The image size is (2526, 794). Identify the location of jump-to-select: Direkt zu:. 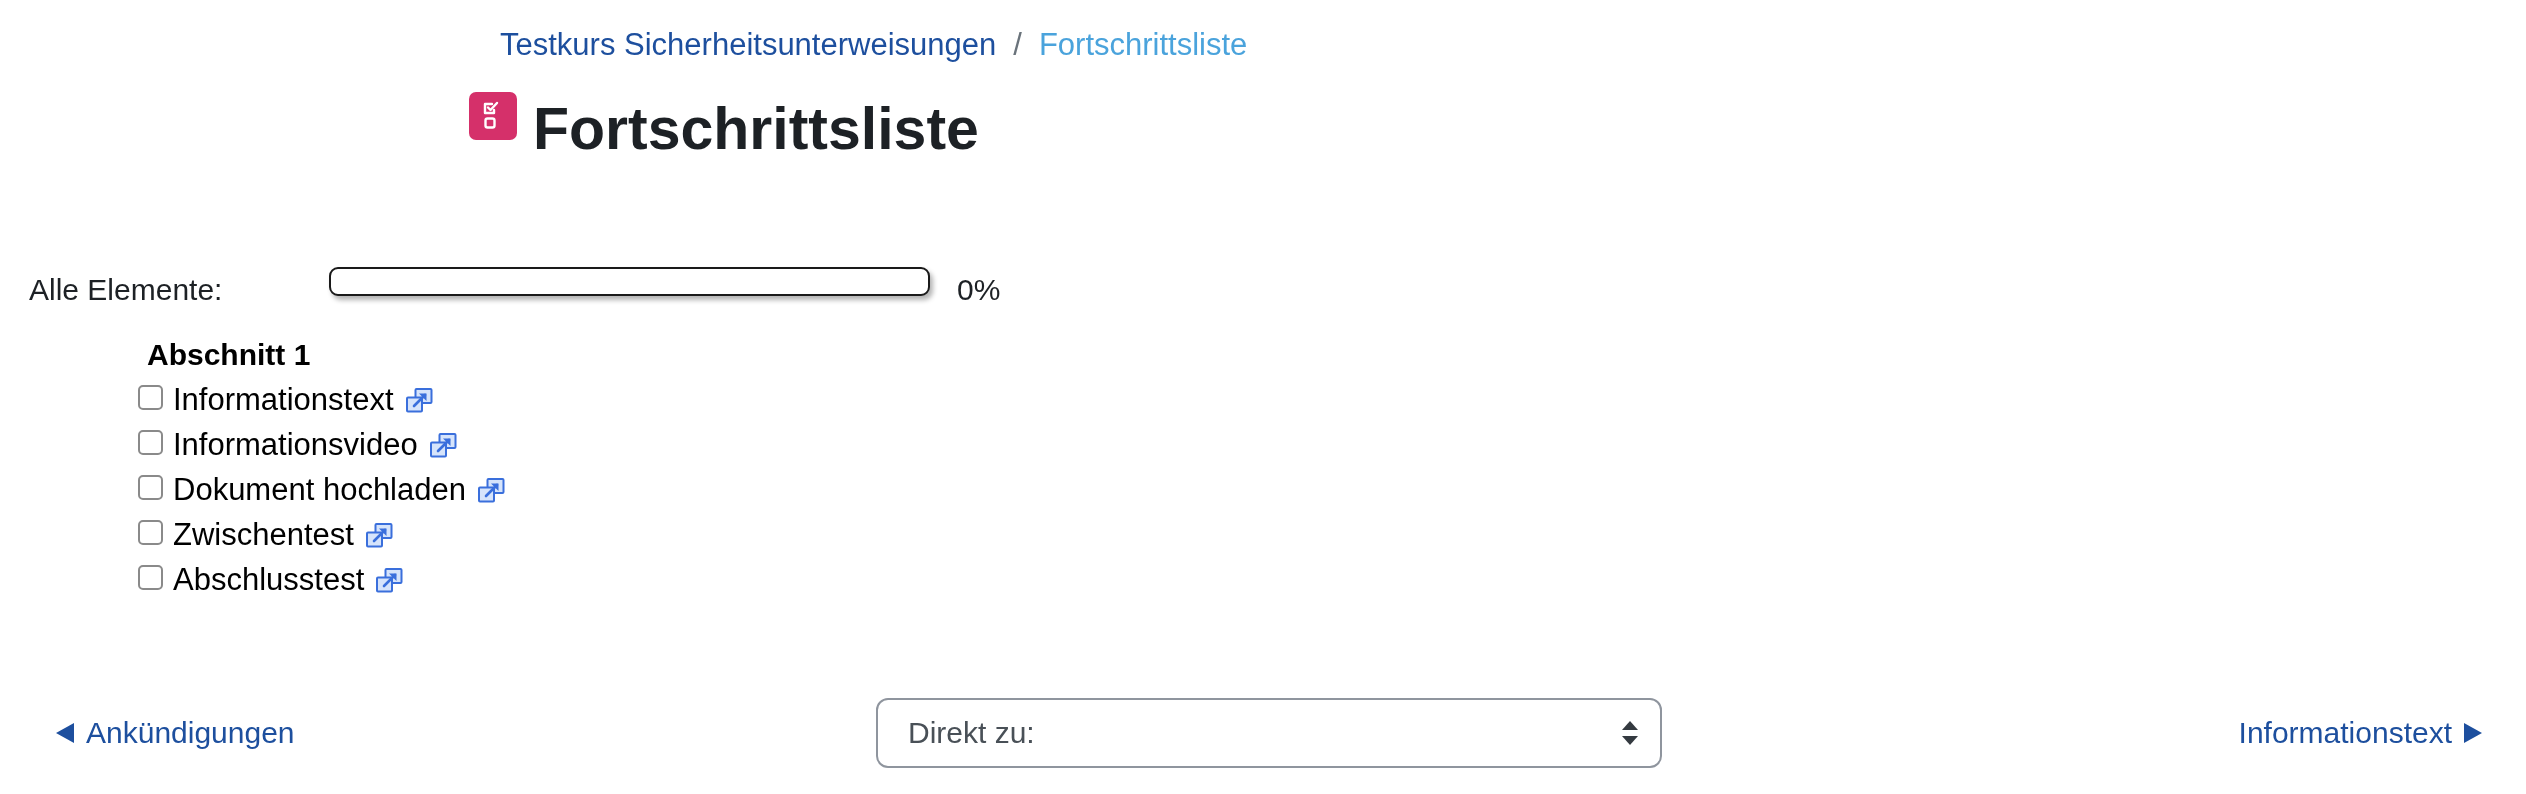
(1269, 732).